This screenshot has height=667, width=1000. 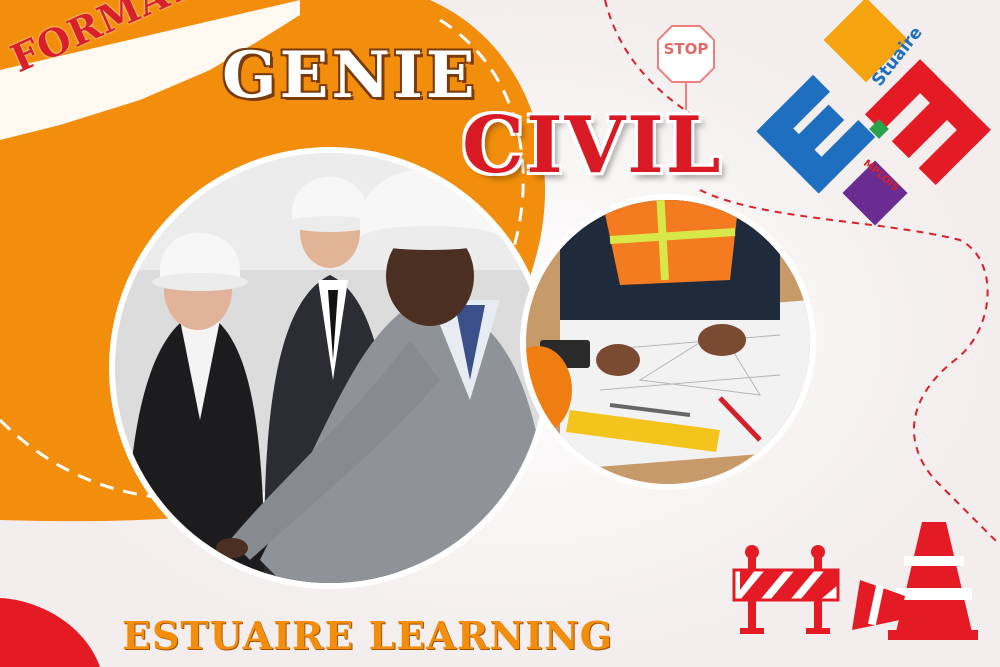 I want to click on title-genie: GENIE, so click(x=350, y=75).